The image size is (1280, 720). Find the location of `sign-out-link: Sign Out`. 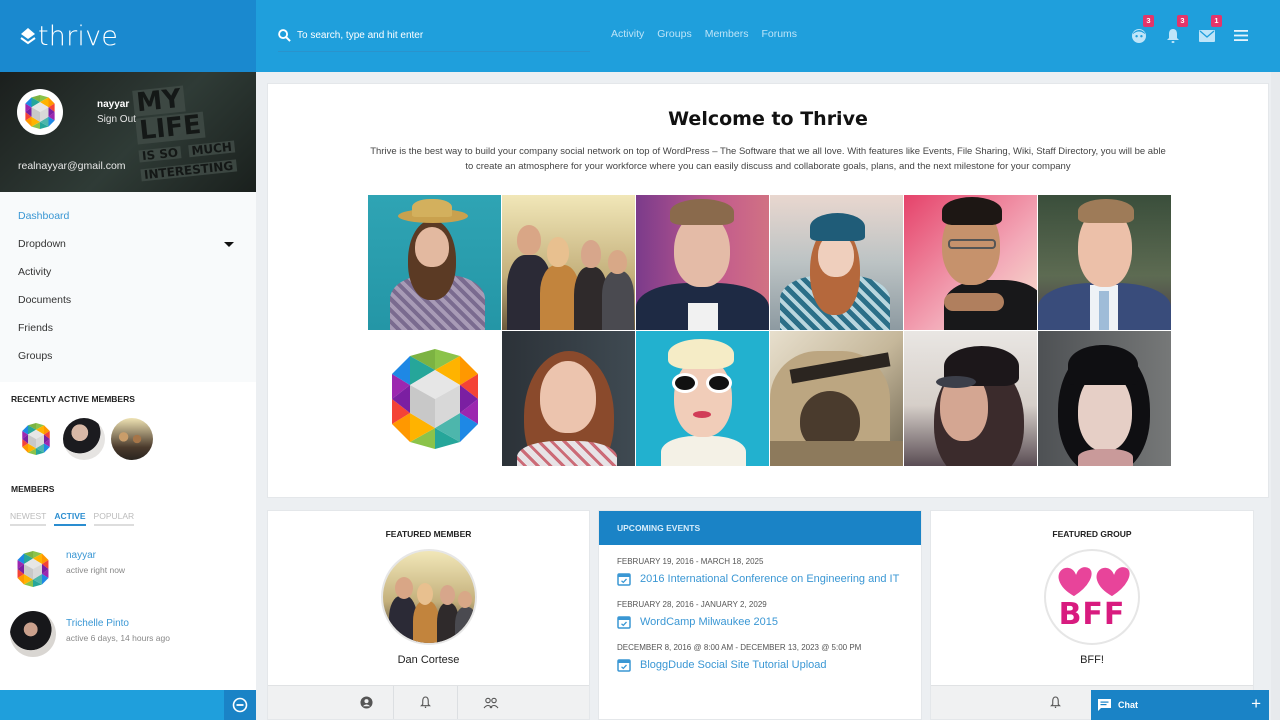

sign-out-link: Sign Out is located at coordinates (116, 119).